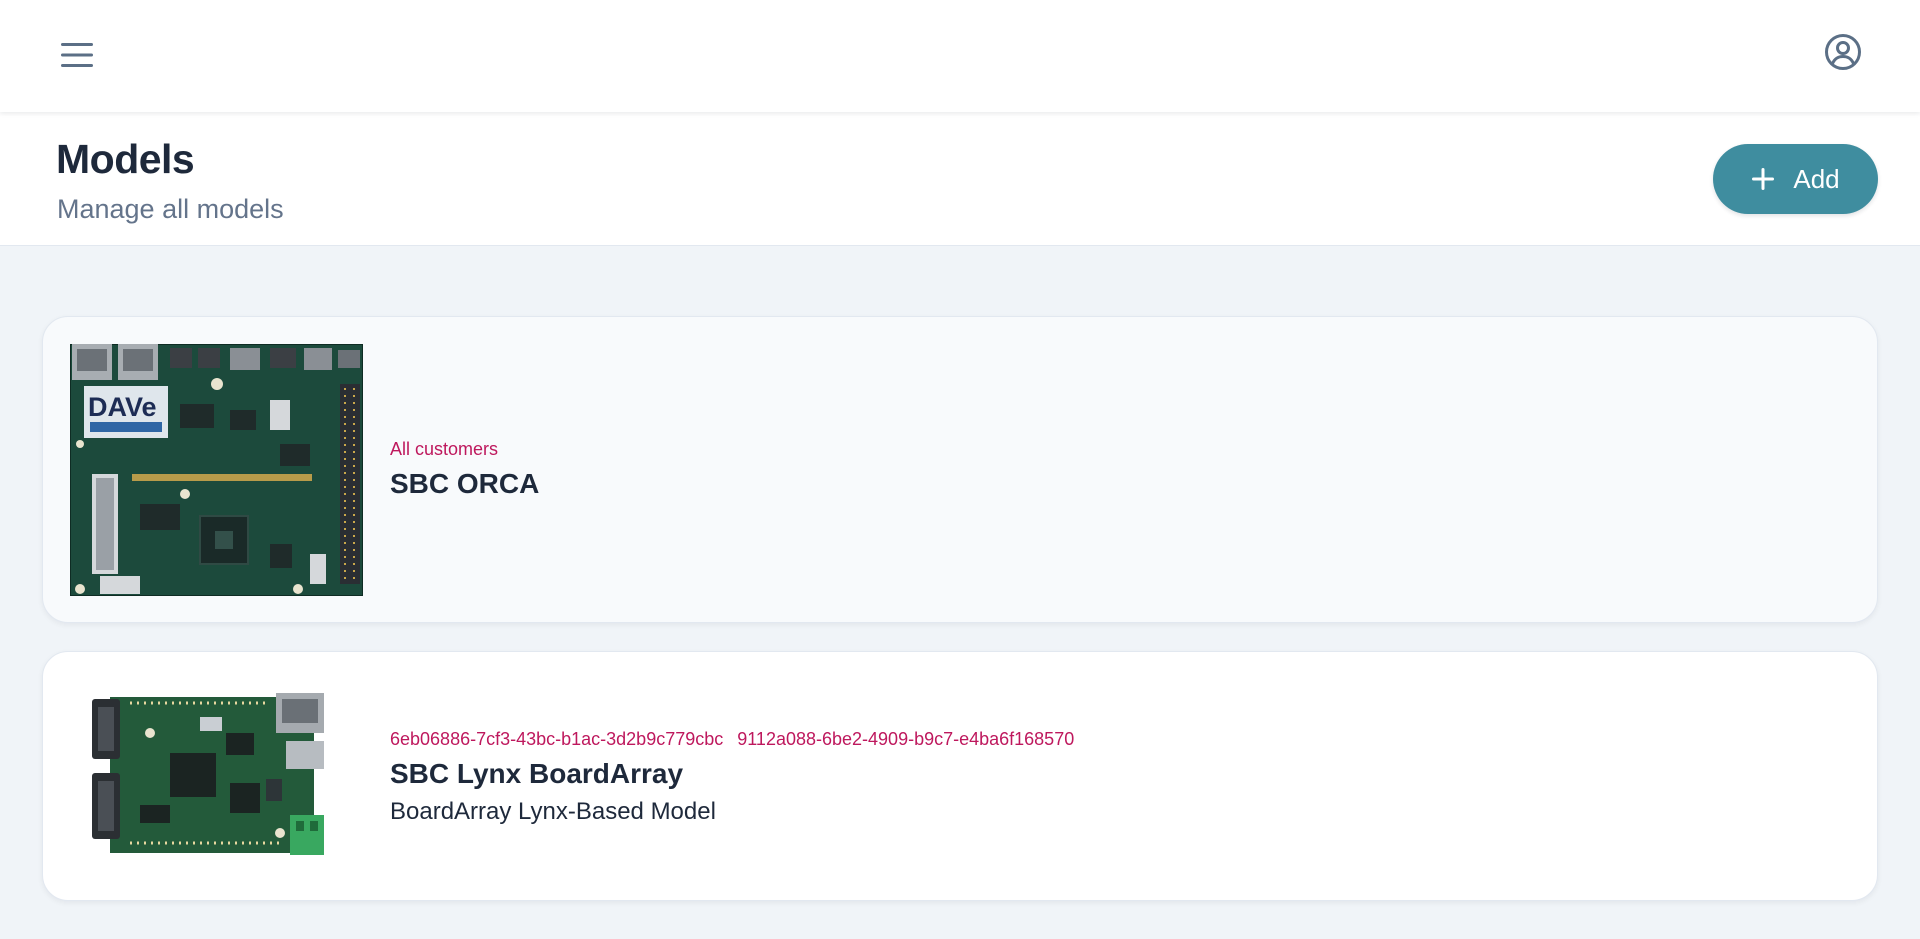 The width and height of the screenshot is (1920, 939). Describe the element at coordinates (960, 179) in the screenshot. I see `page-header: Models Manage all models Add` at that location.